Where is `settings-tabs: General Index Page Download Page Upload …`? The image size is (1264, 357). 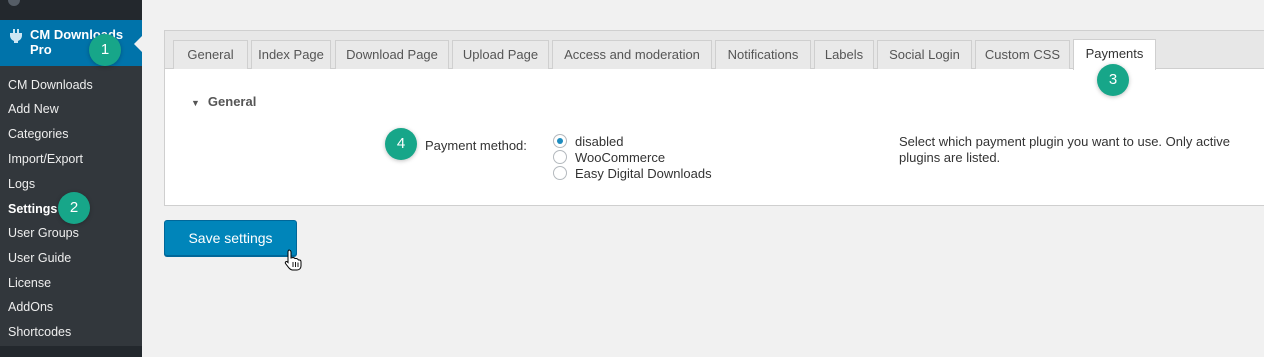 settings-tabs: General Index Page Download Page Upload … is located at coordinates (714, 50).